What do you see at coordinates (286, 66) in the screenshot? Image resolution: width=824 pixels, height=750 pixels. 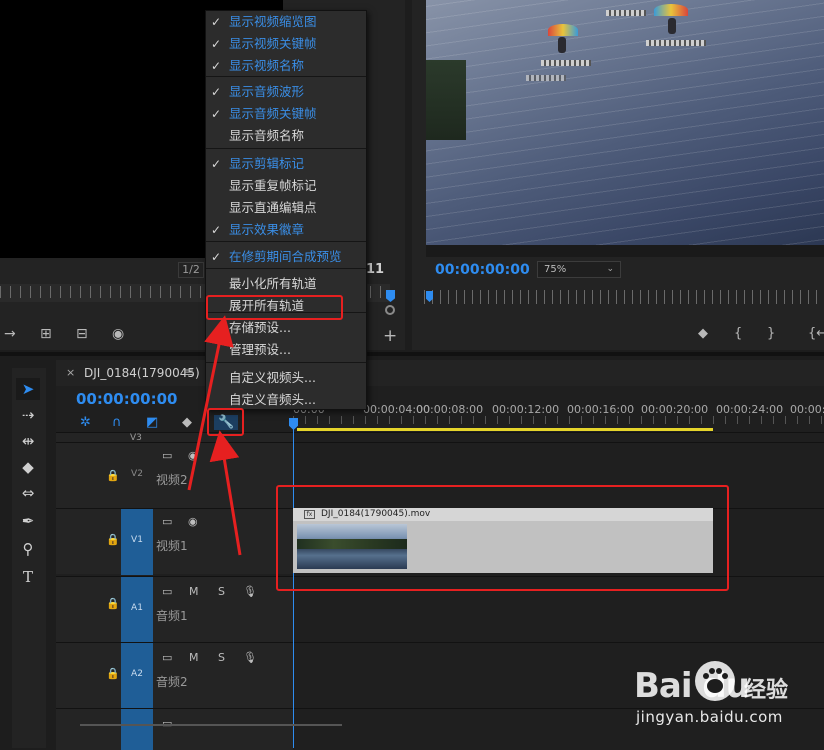 I see `menu-item: ✓ 显示视频名称` at bounding box center [286, 66].